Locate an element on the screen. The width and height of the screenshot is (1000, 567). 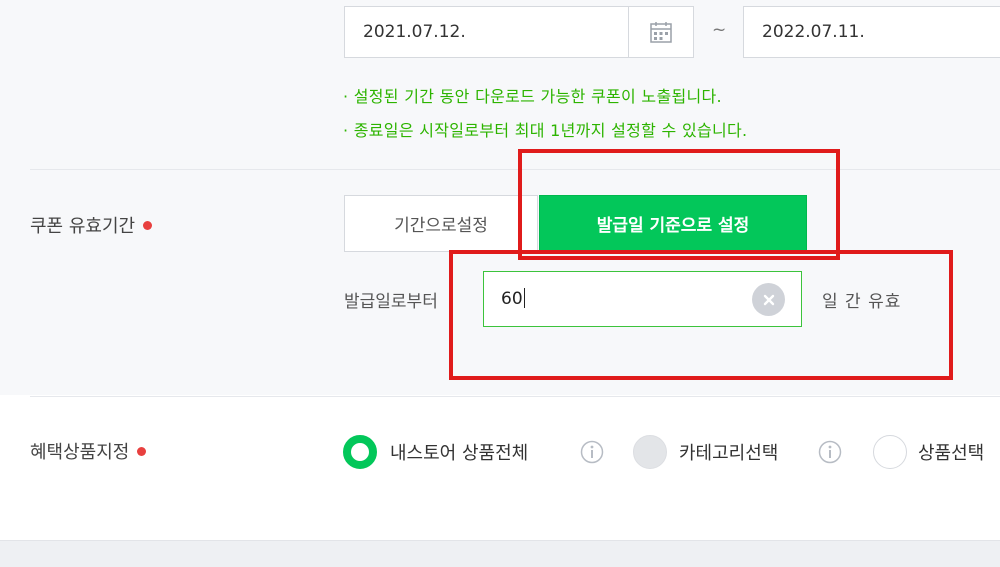
option-period-setting: 기간으로설정 is located at coordinates (441, 223).